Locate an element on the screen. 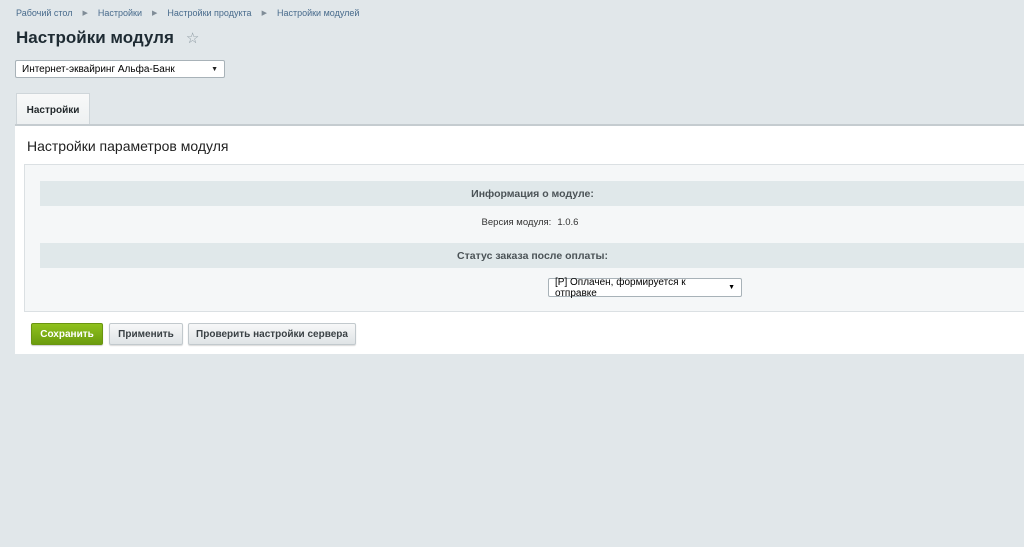  breadcrumb-item-desktop: Рабочий стол is located at coordinates (44, 13).